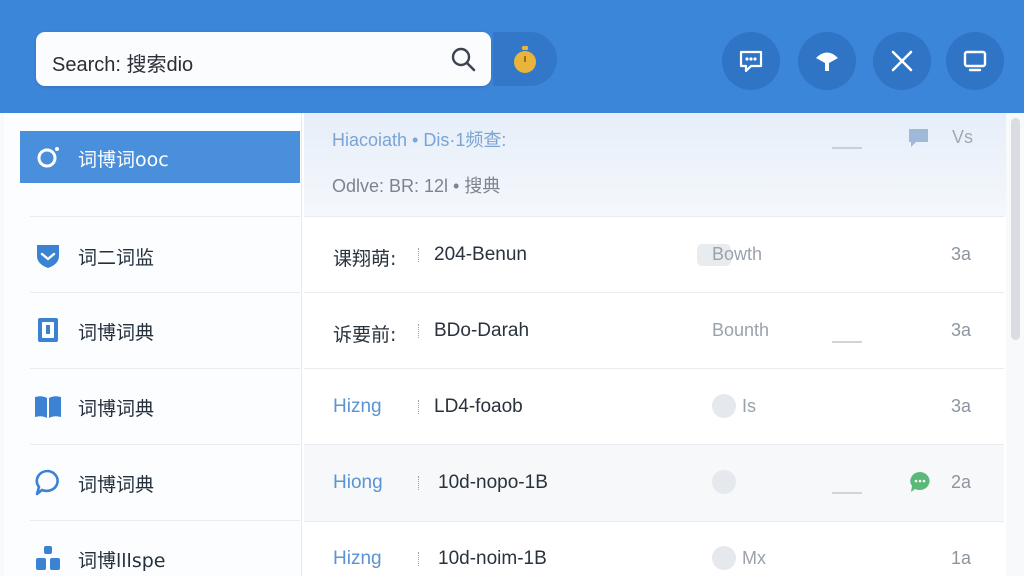 Image resolution: width=1024 pixels, height=576 pixels. What do you see at coordinates (492, 558) in the screenshot?
I see `row-code: 10d-noim-1B` at bounding box center [492, 558].